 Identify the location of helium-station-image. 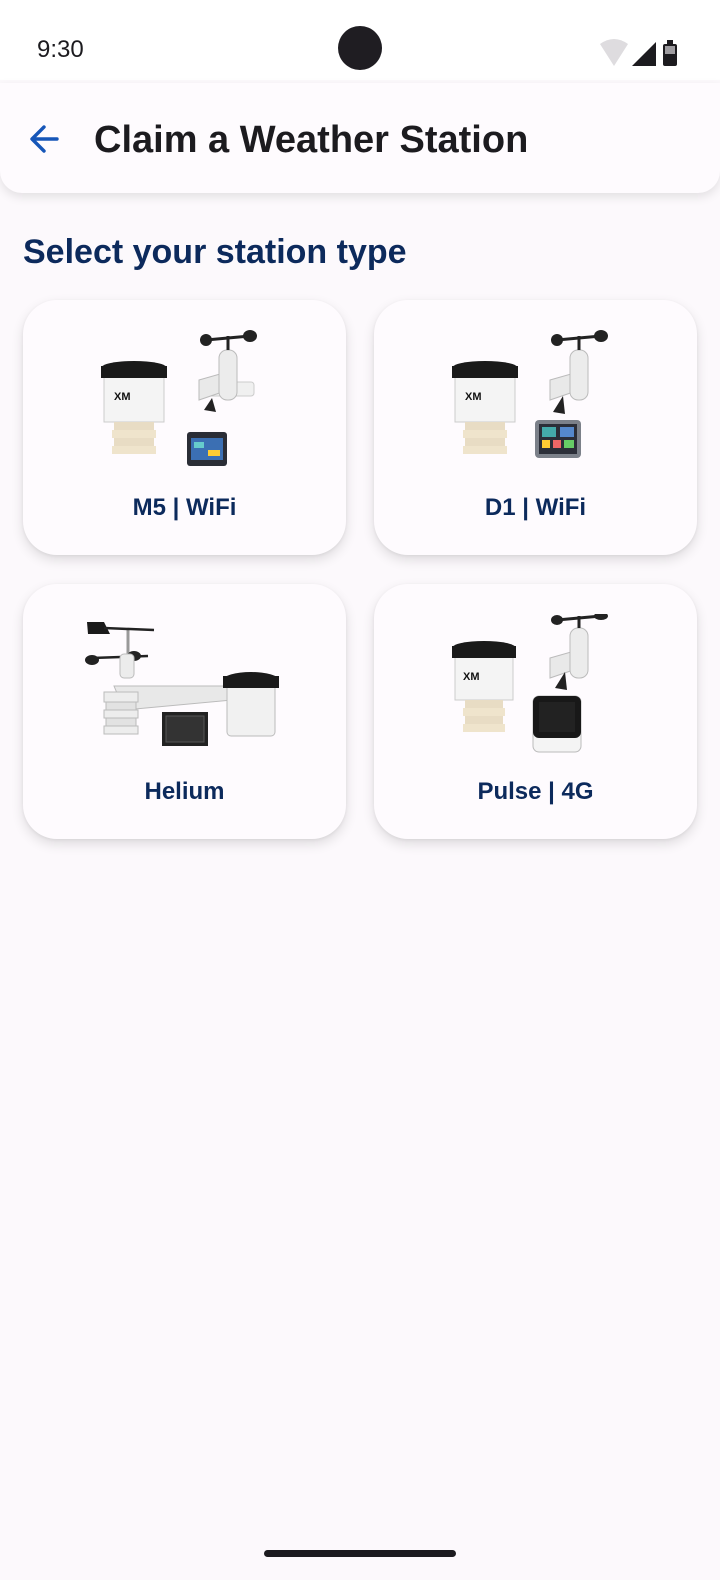
(182, 684).